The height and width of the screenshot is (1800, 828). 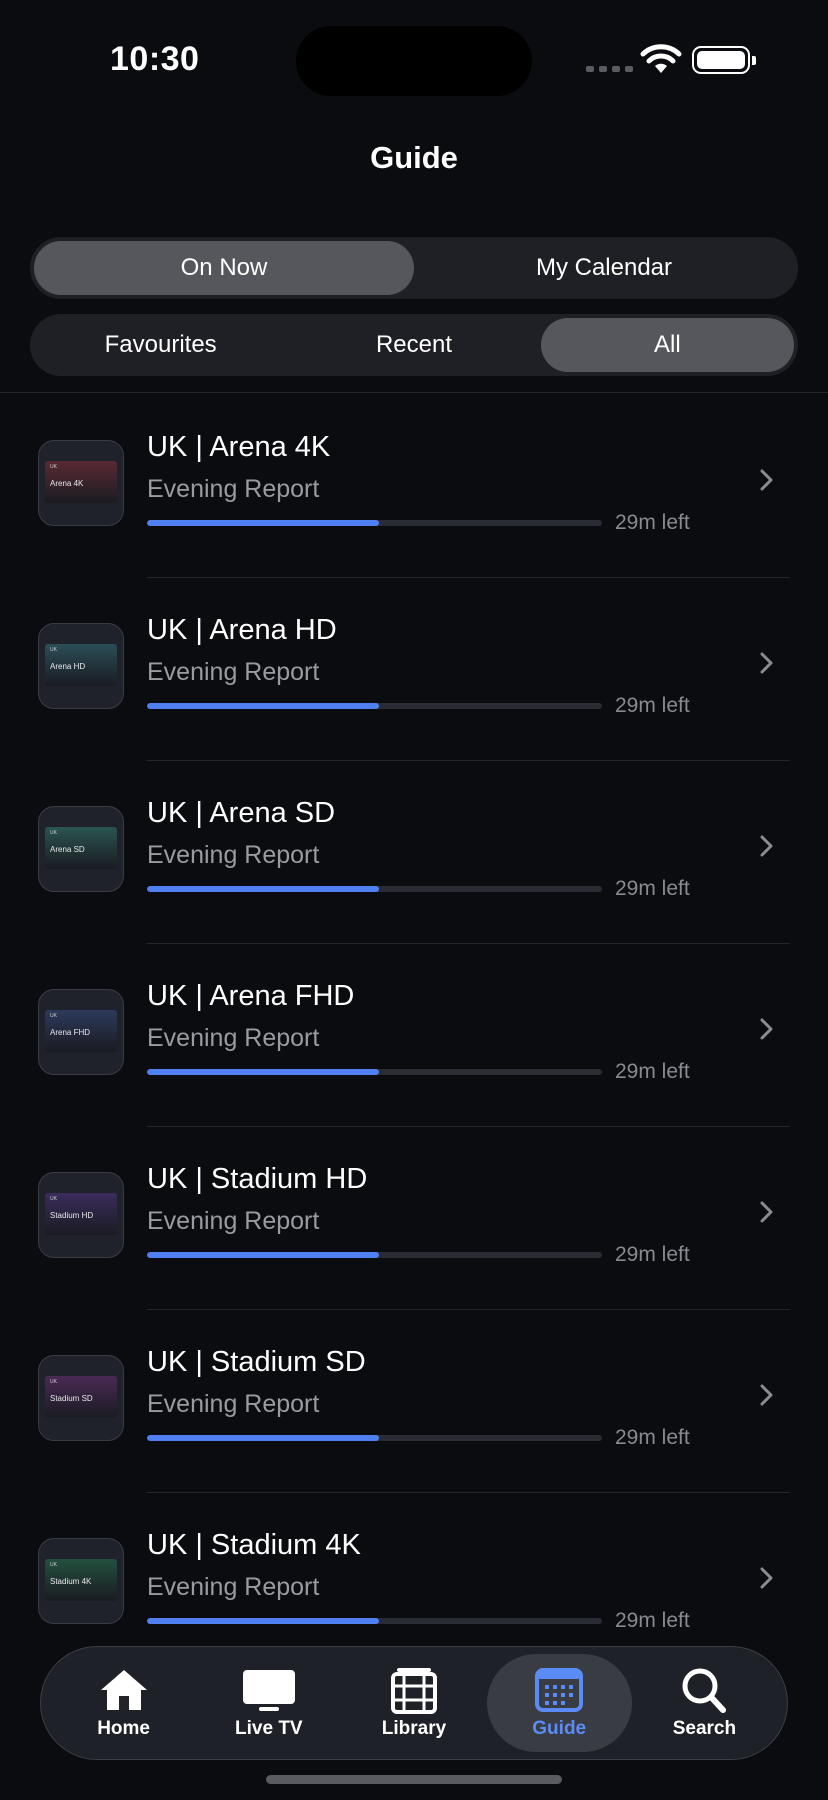 I want to click on tab-label: Search, so click(x=704, y=1728).